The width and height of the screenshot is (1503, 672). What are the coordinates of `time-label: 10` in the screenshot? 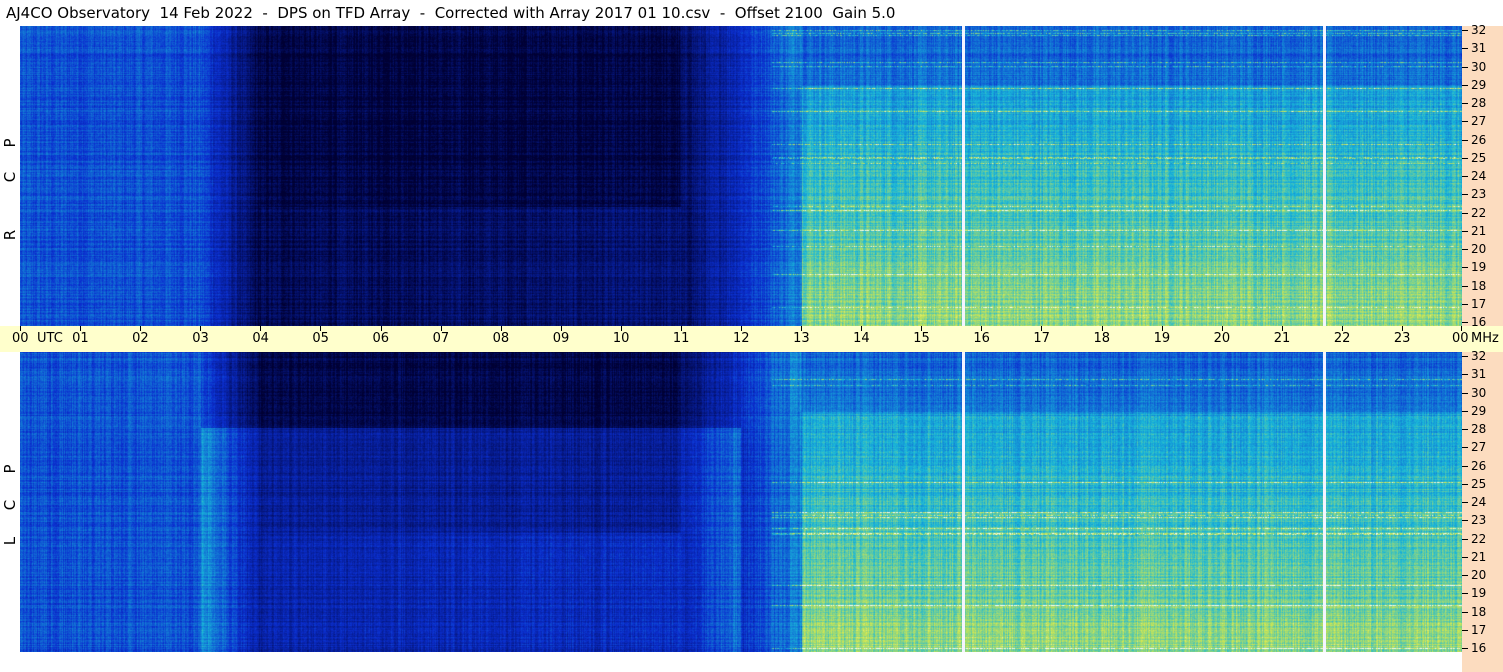 It's located at (621, 338).